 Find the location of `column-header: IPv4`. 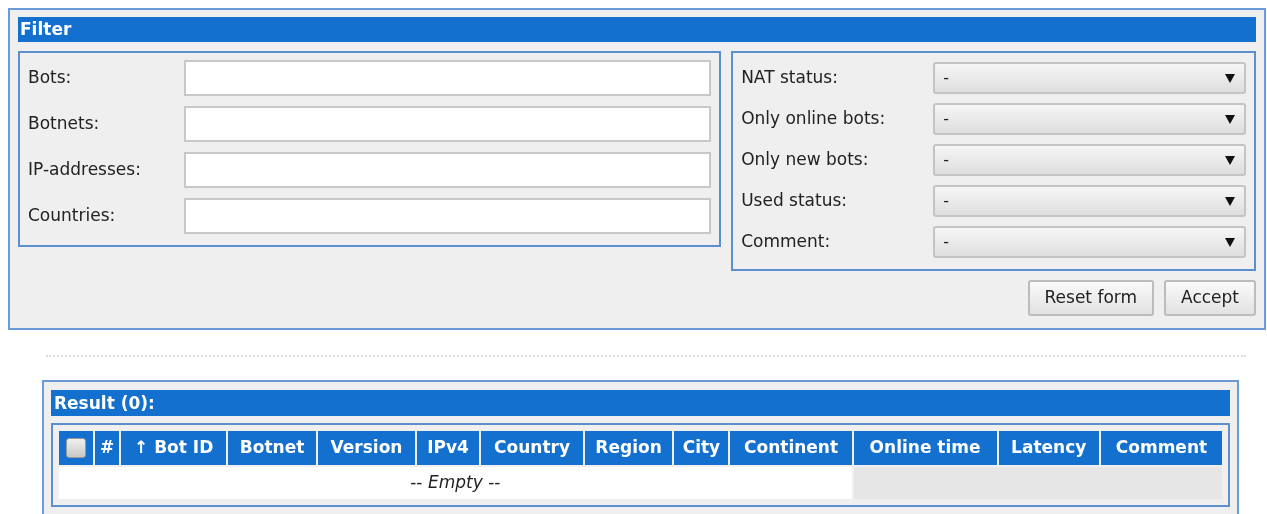

column-header: IPv4 is located at coordinates (448, 448).